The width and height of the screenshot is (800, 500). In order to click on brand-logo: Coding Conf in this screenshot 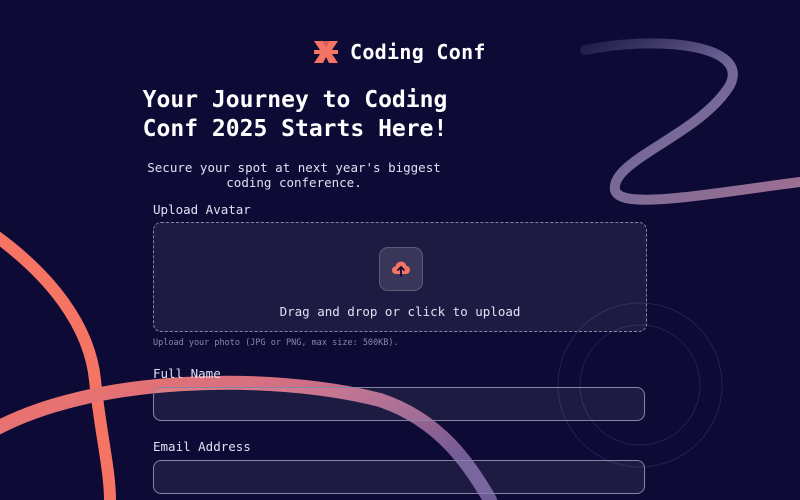, I will do `click(399, 52)`.